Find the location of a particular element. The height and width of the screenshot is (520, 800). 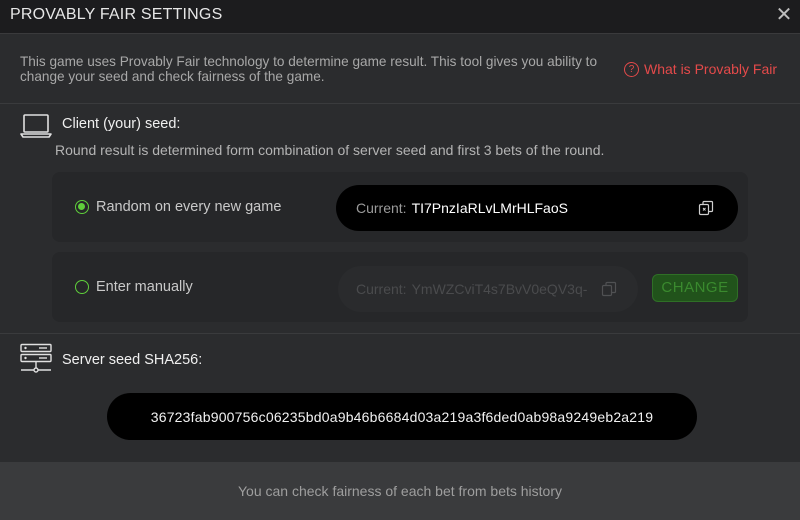

client-seed-title: Client (your) seed: is located at coordinates (121, 124).